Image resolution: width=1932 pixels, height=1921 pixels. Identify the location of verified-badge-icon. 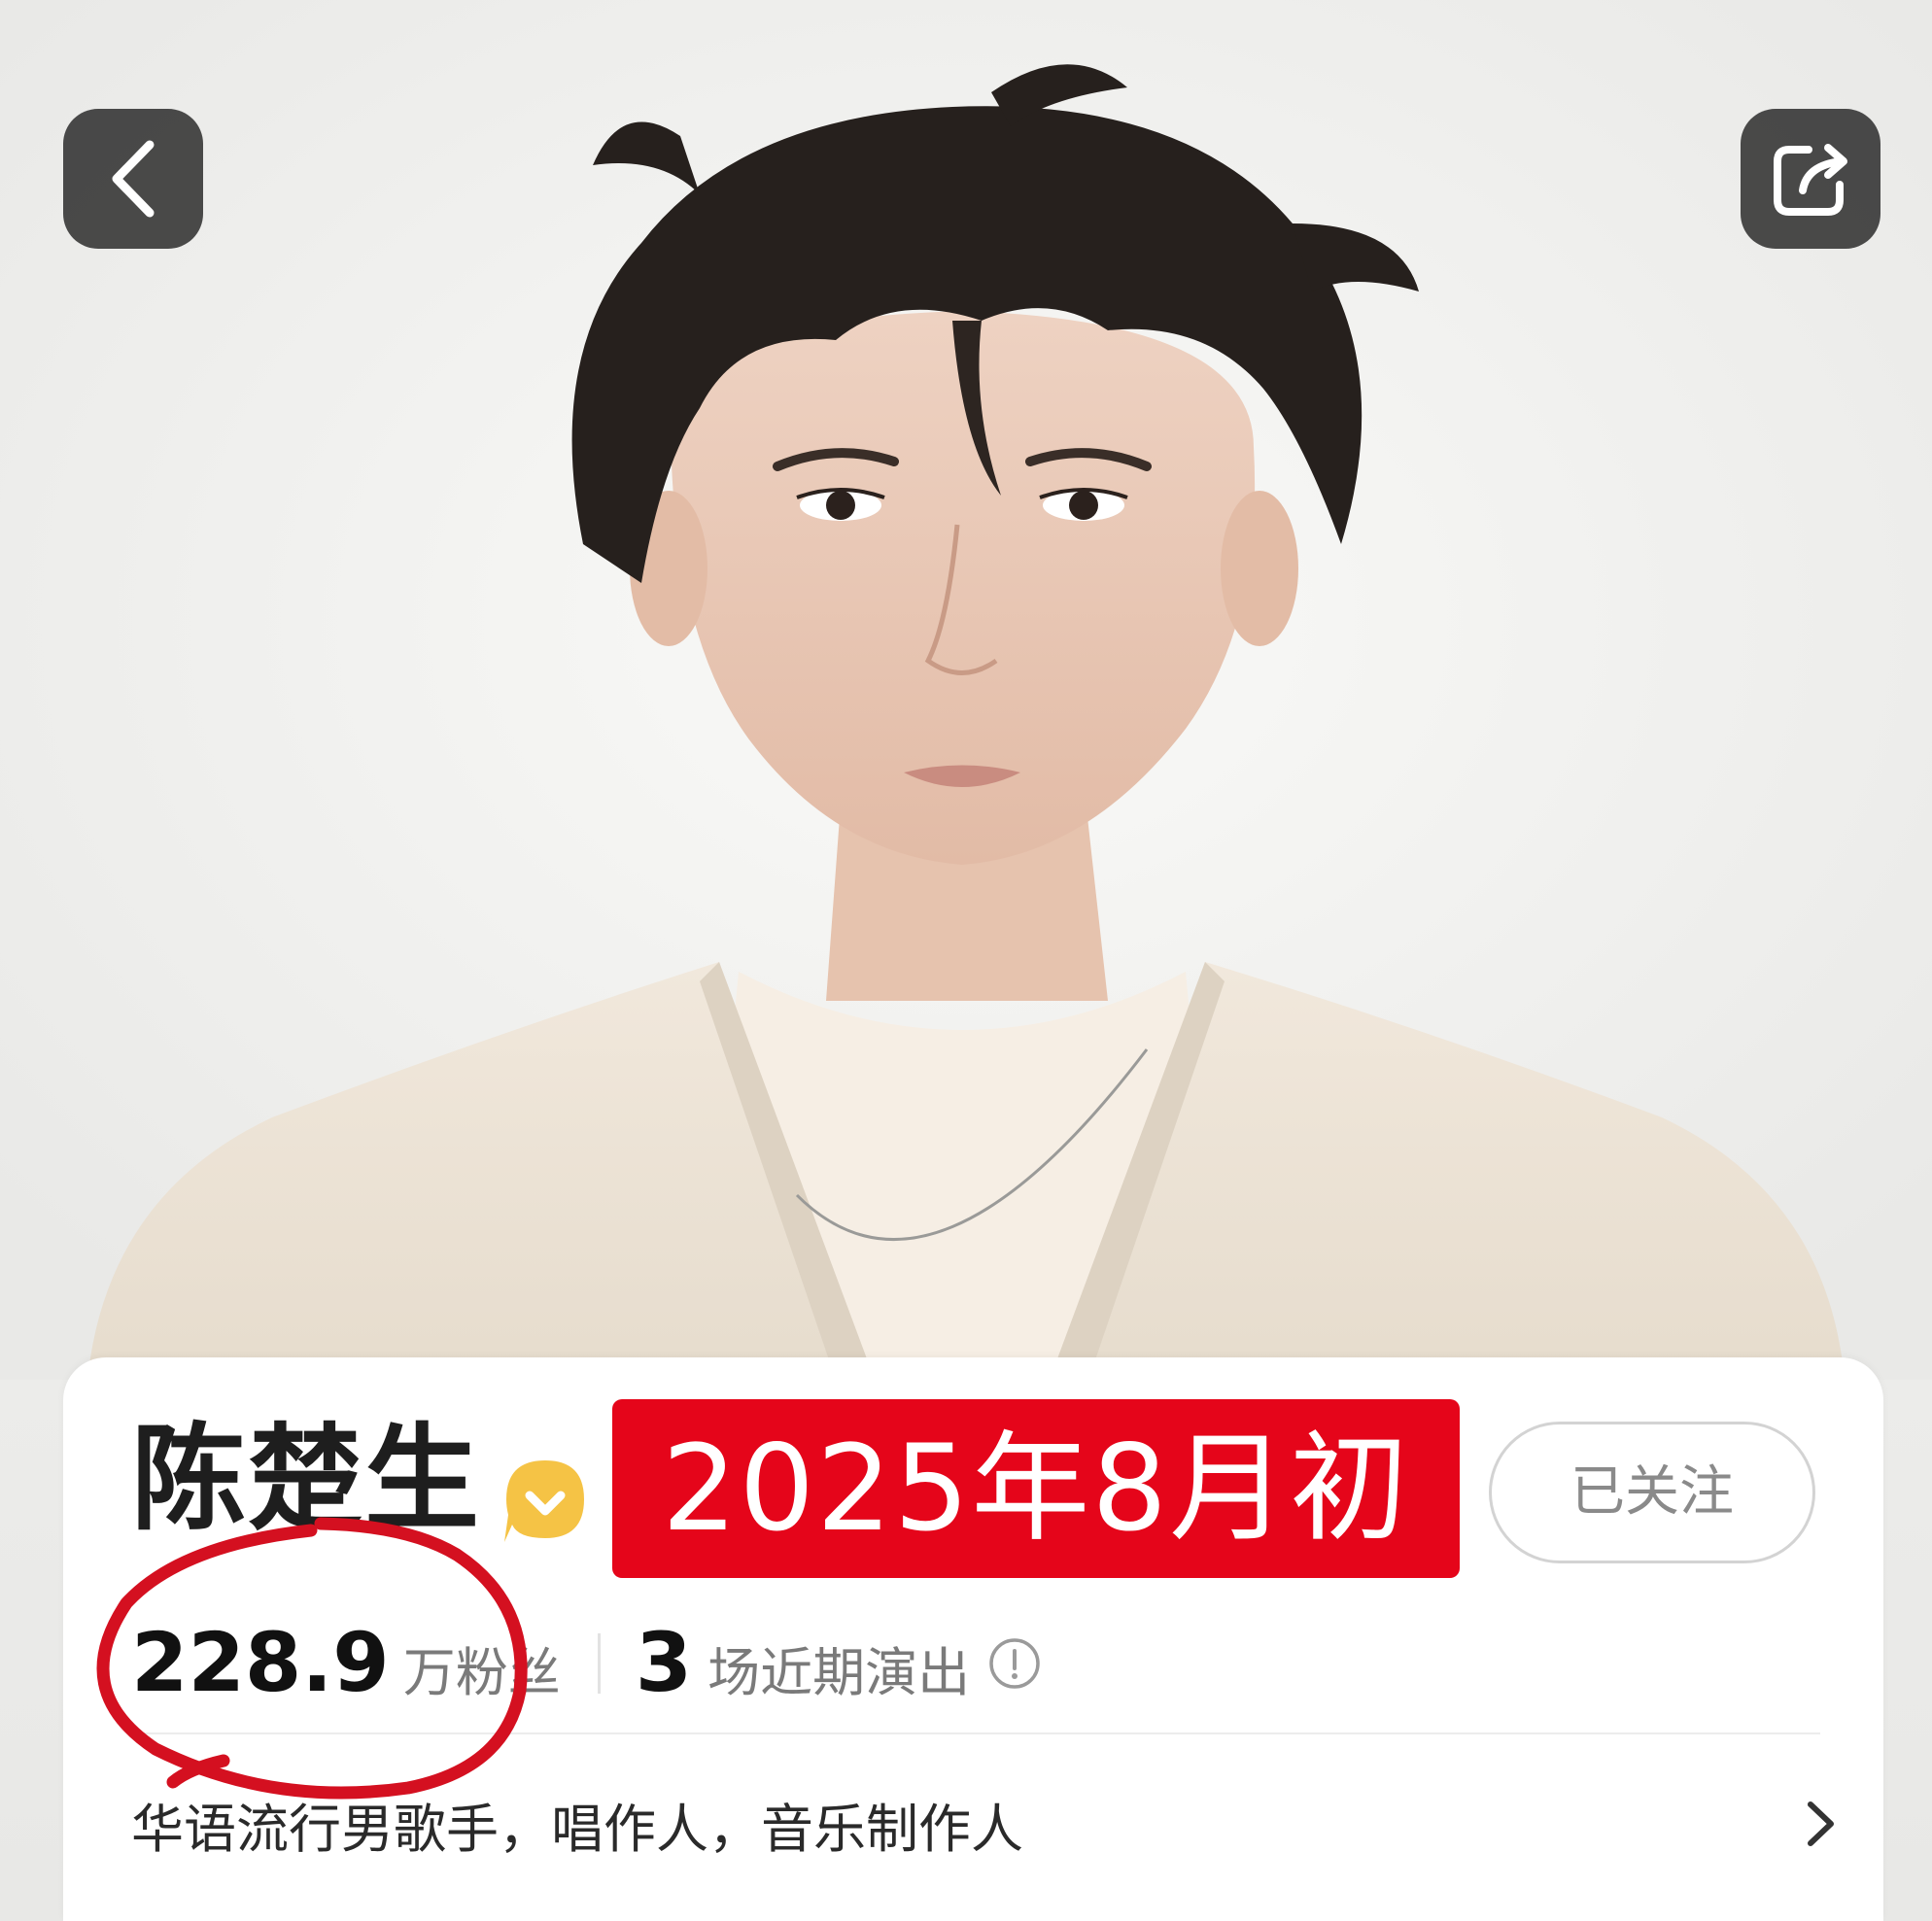
(544, 1501).